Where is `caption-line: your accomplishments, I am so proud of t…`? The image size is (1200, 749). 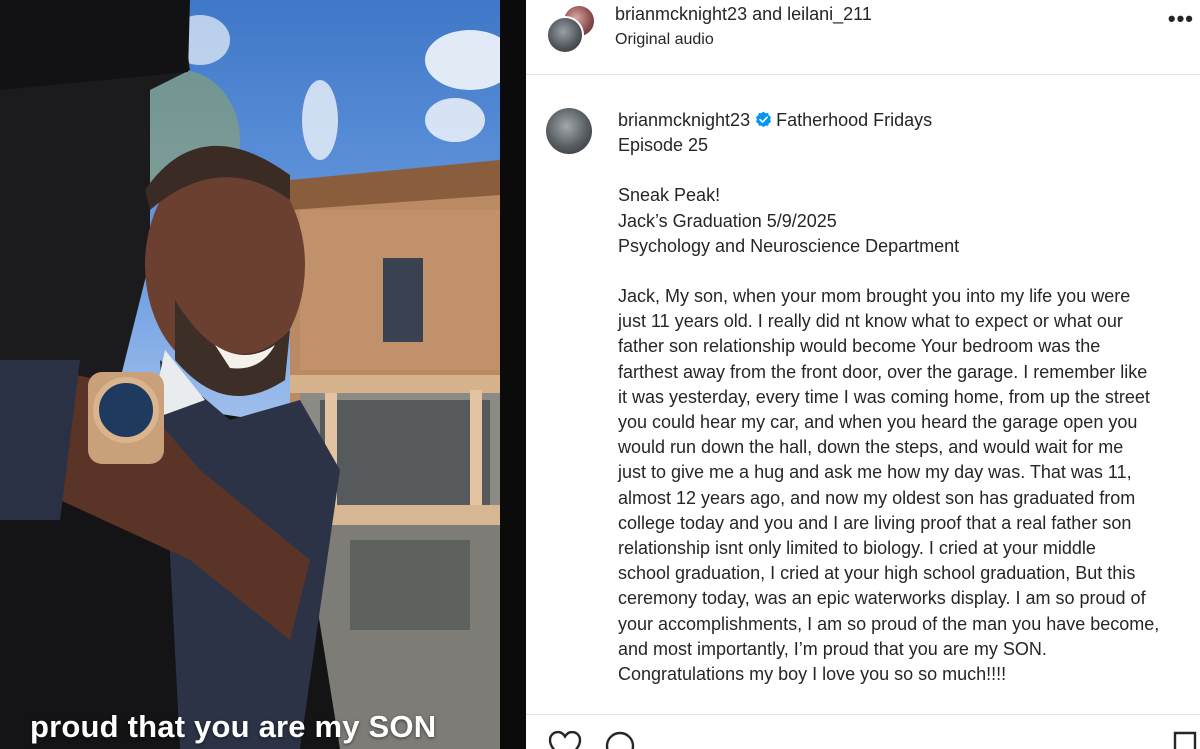
caption-line: your accomplishments, I am so proud of t… is located at coordinates (889, 623).